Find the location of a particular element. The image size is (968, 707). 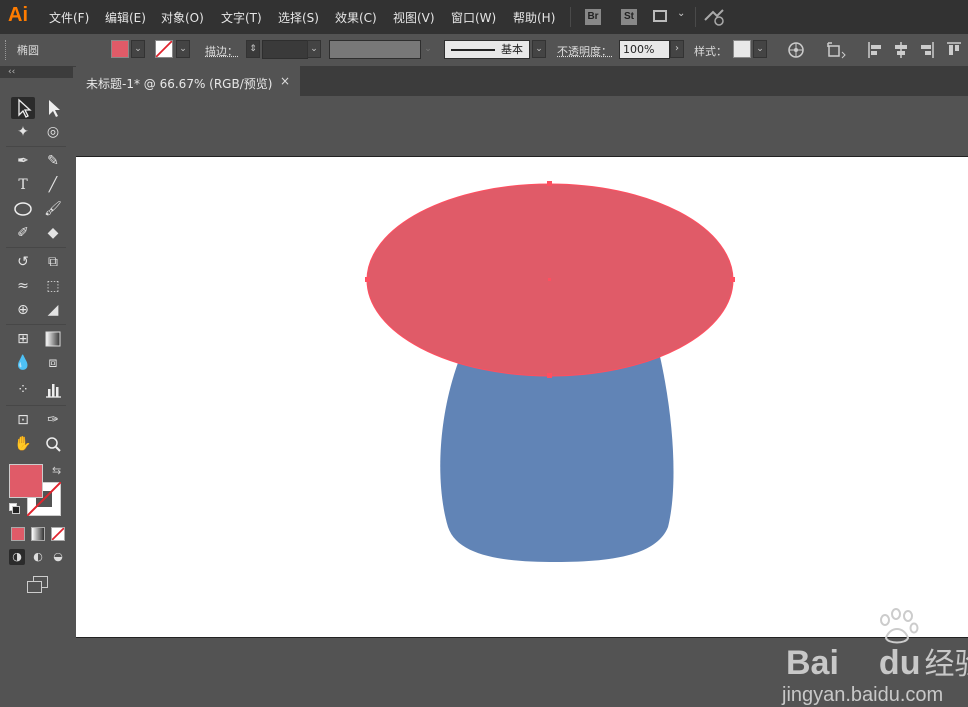

fill-color-swatch is located at coordinates (120, 49).